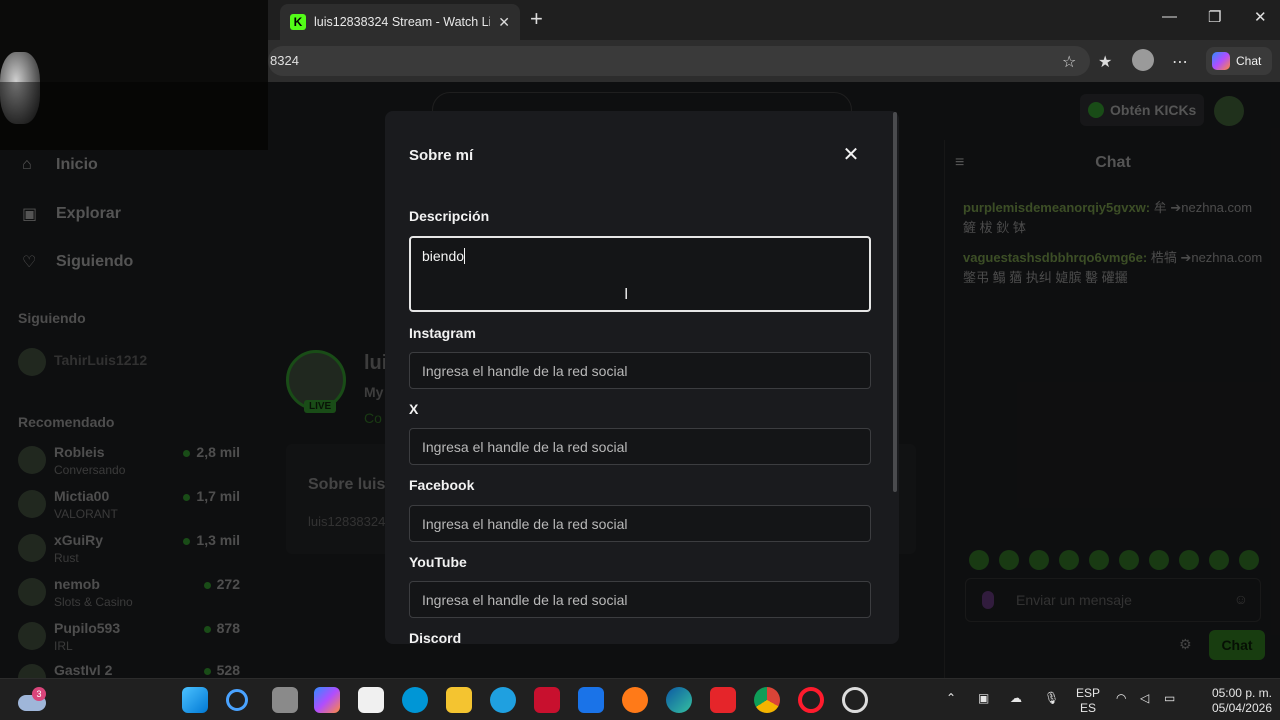  I want to click on hp-icon, so click(415, 700).